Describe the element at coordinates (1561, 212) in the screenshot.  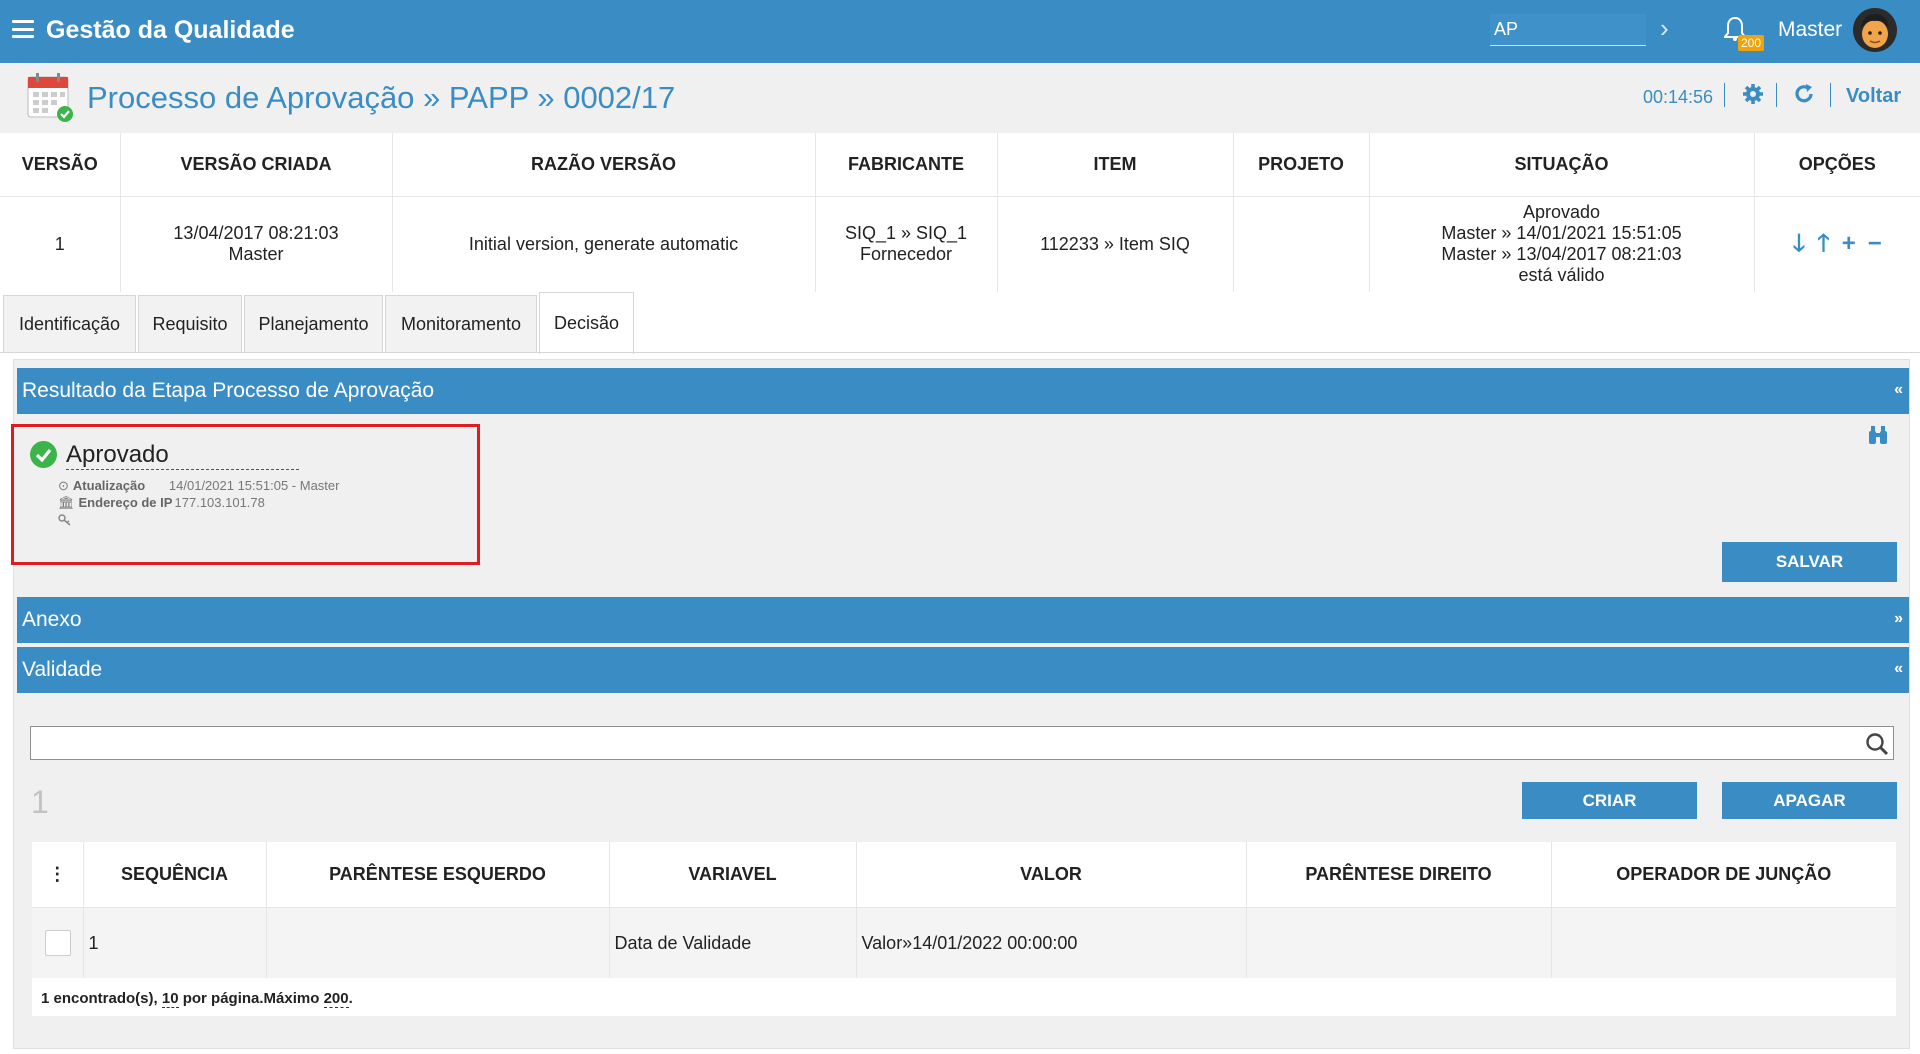
I see `situation-status: Aprovado` at that location.